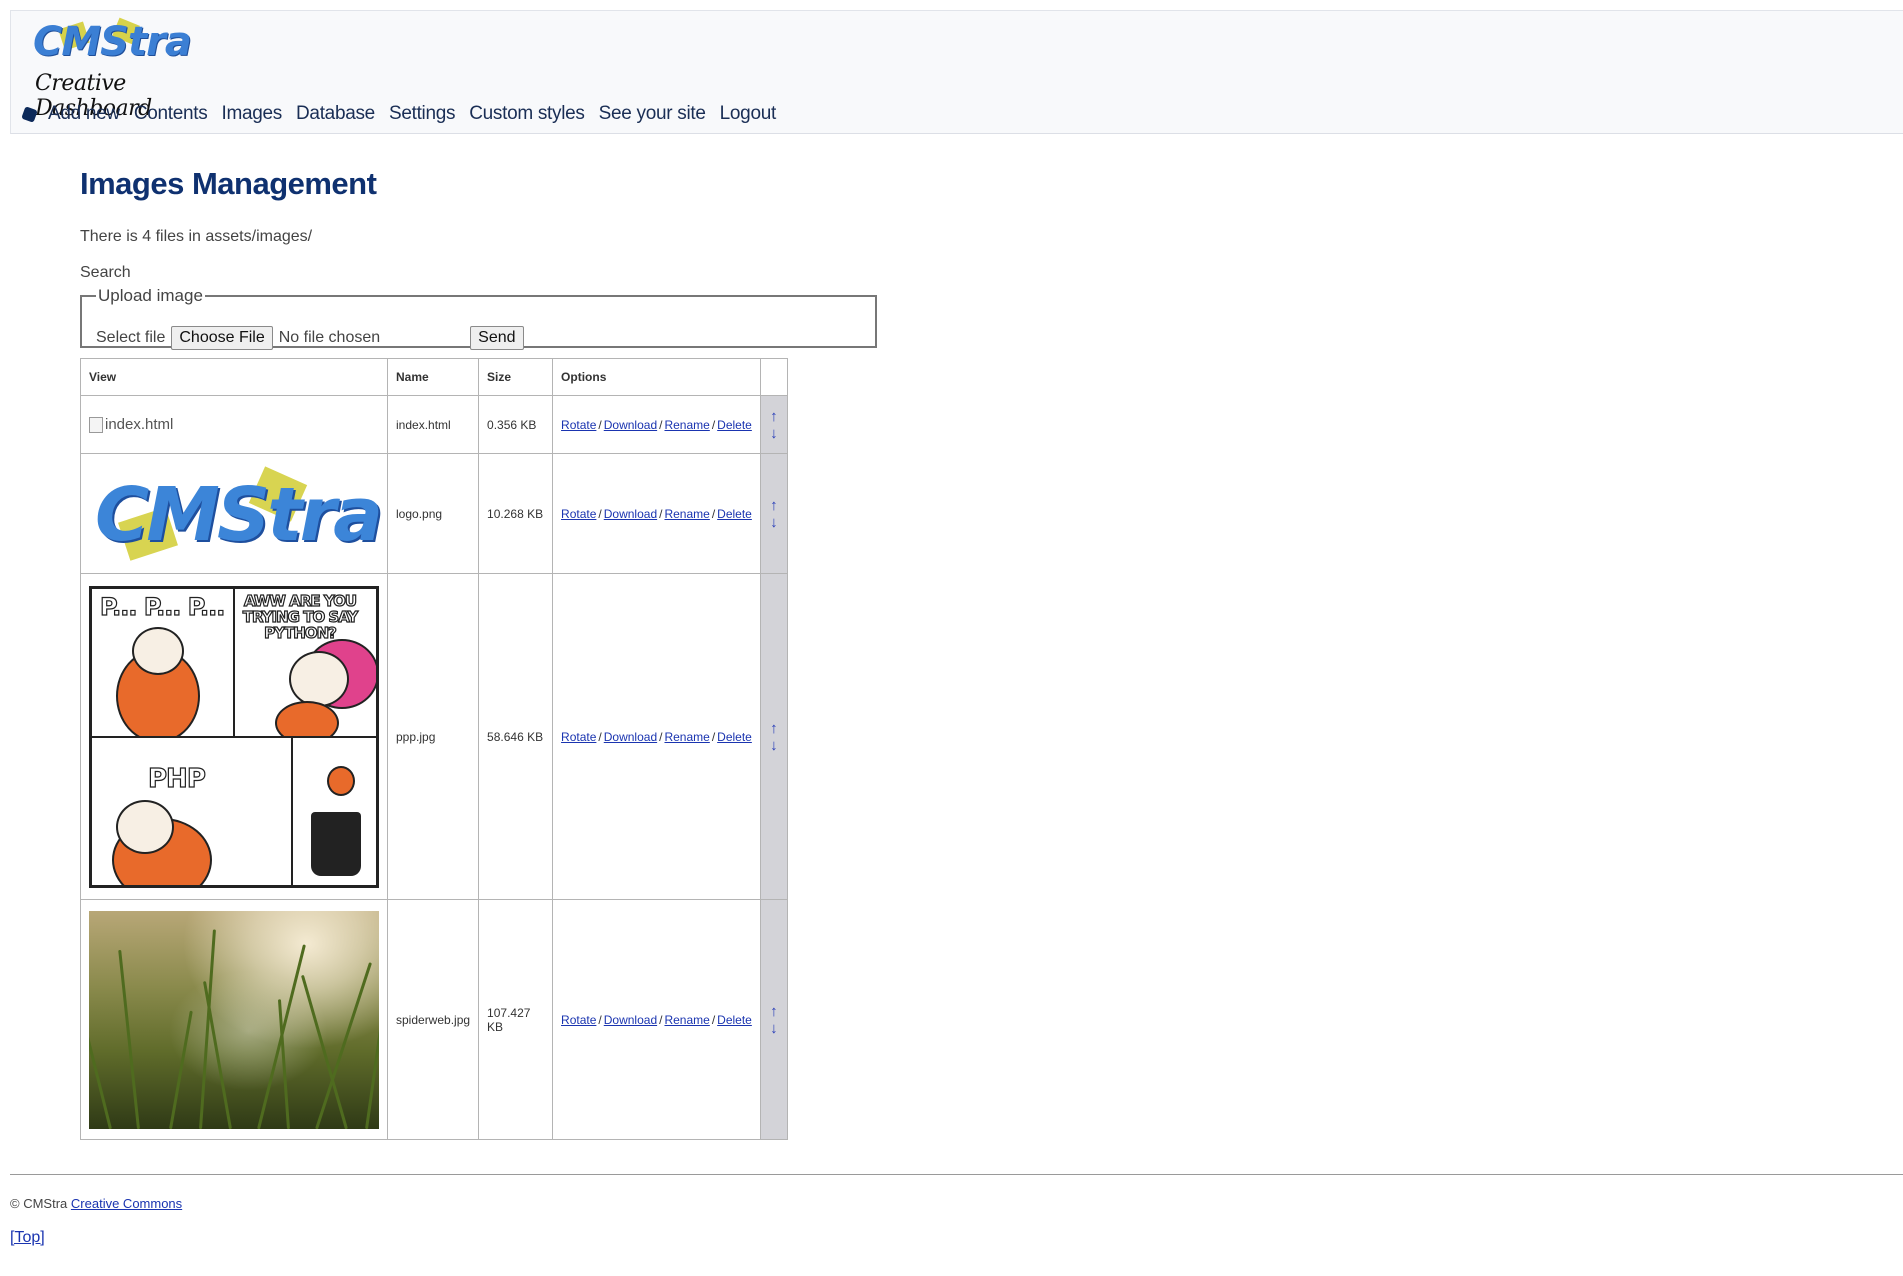  Describe the element at coordinates (748, 114) in the screenshot. I see `nav-logout: Logout` at that location.